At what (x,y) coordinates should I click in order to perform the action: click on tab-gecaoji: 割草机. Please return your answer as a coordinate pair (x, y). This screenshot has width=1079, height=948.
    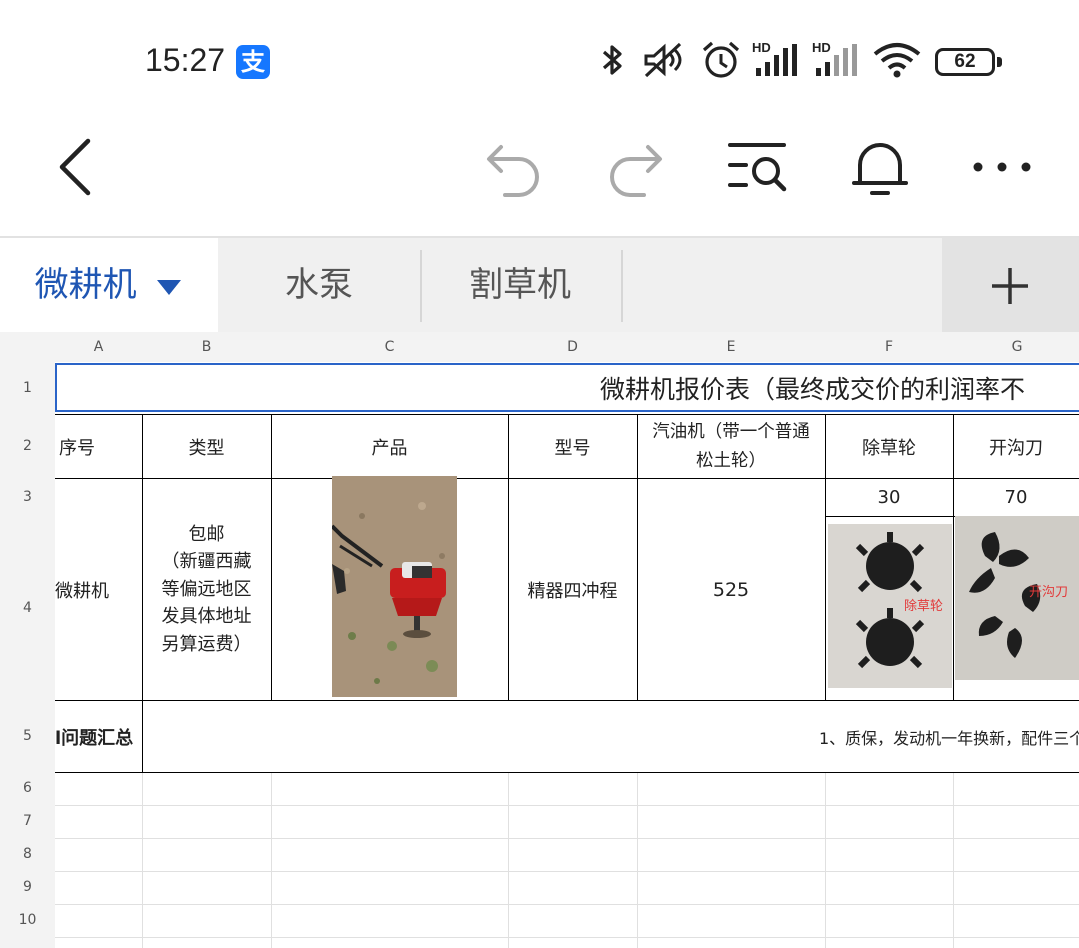
    Looking at the image, I should click on (520, 285).